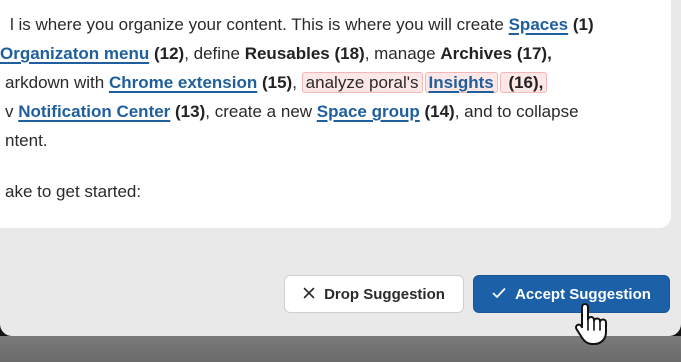 This screenshot has width=681, height=362. What do you see at coordinates (539, 24) in the screenshot?
I see `spaces-link: Spaces` at bounding box center [539, 24].